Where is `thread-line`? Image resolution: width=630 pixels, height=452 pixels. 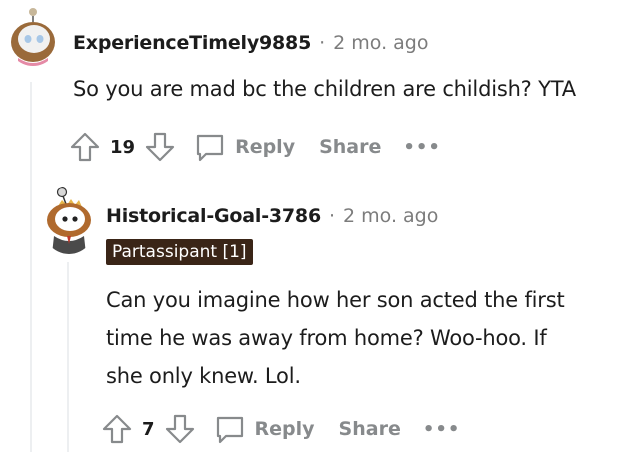
thread-line is located at coordinates (31, 267).